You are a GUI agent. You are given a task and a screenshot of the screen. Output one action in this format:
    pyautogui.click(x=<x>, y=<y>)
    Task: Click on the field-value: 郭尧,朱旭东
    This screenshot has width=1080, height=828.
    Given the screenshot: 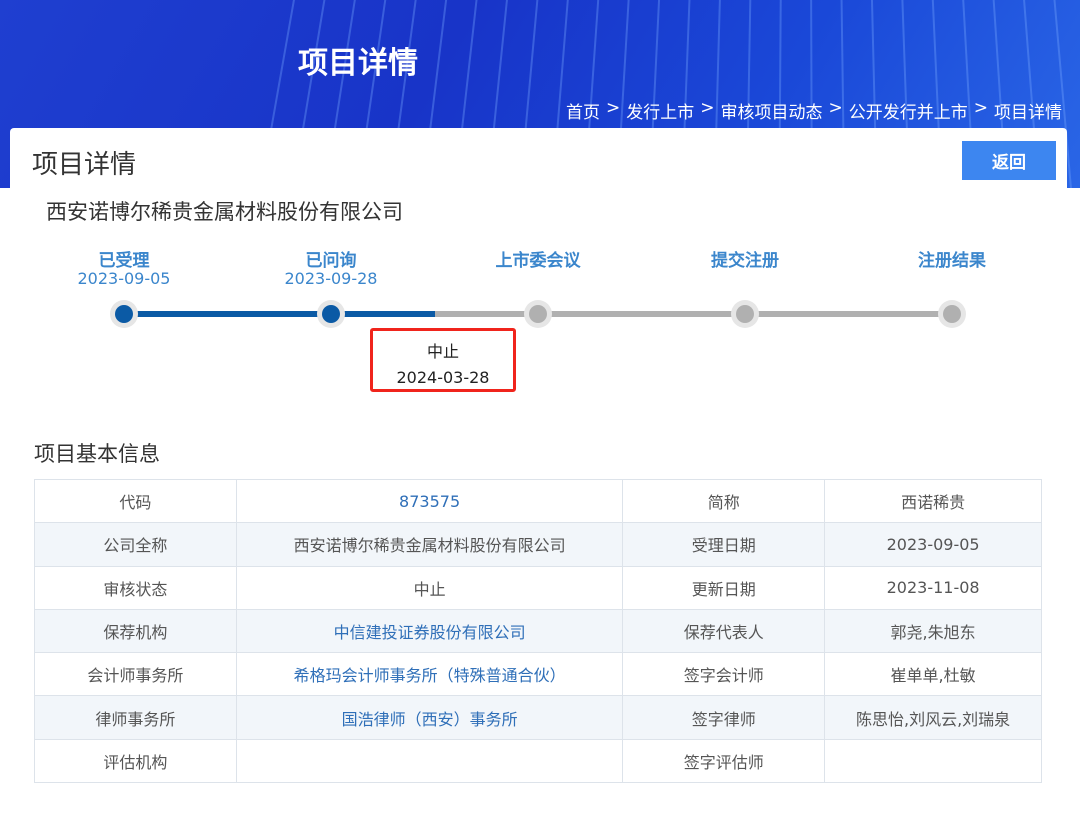 What is the action you would take?
    pyautogui.click(x=933, y=631)
    